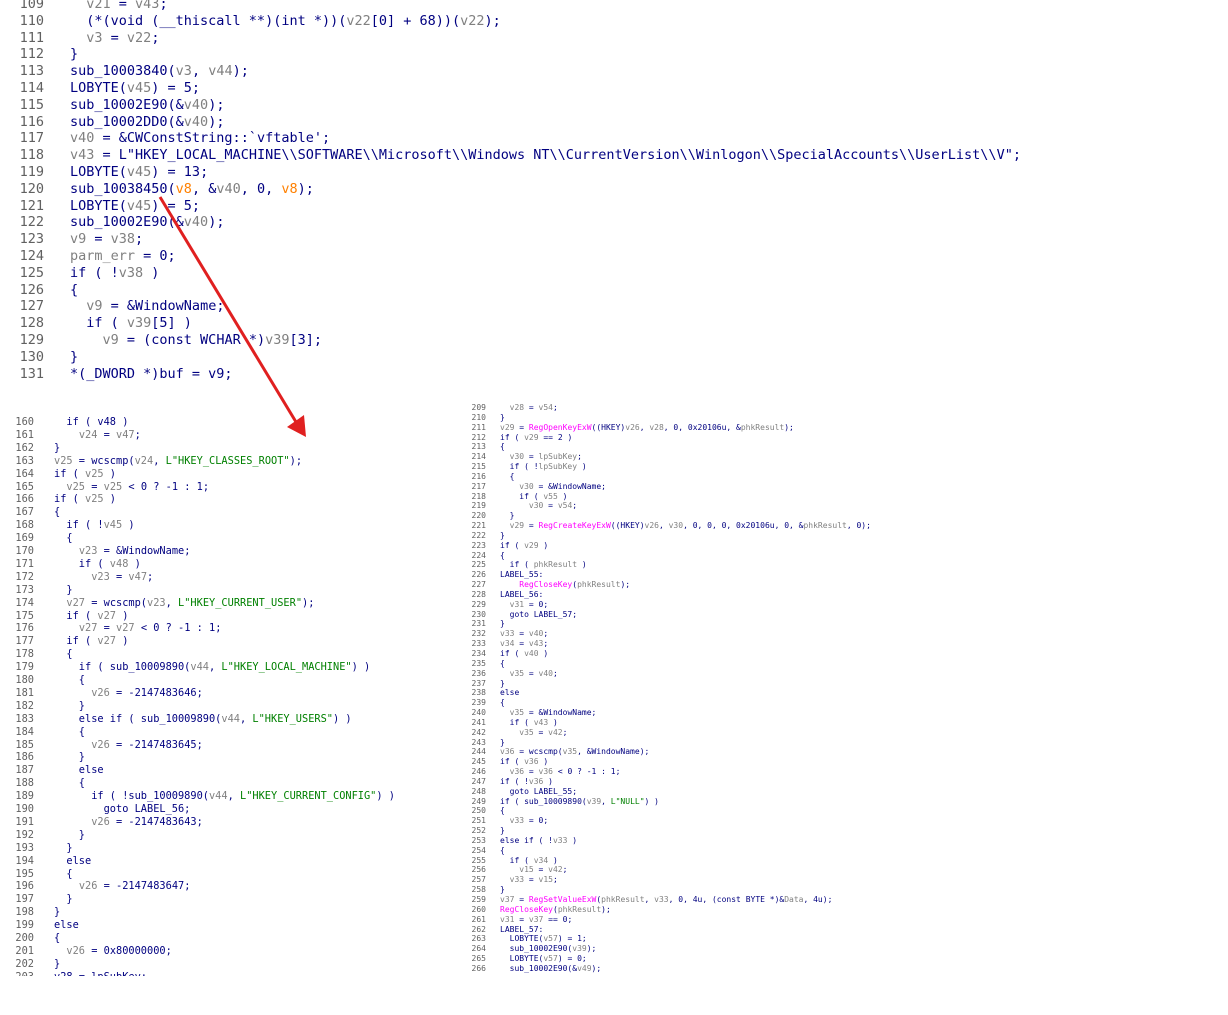 This screenshot has height=1015, width=1228. I want to click on code-line: 125 if ( !v38 ), so click(614, 273).